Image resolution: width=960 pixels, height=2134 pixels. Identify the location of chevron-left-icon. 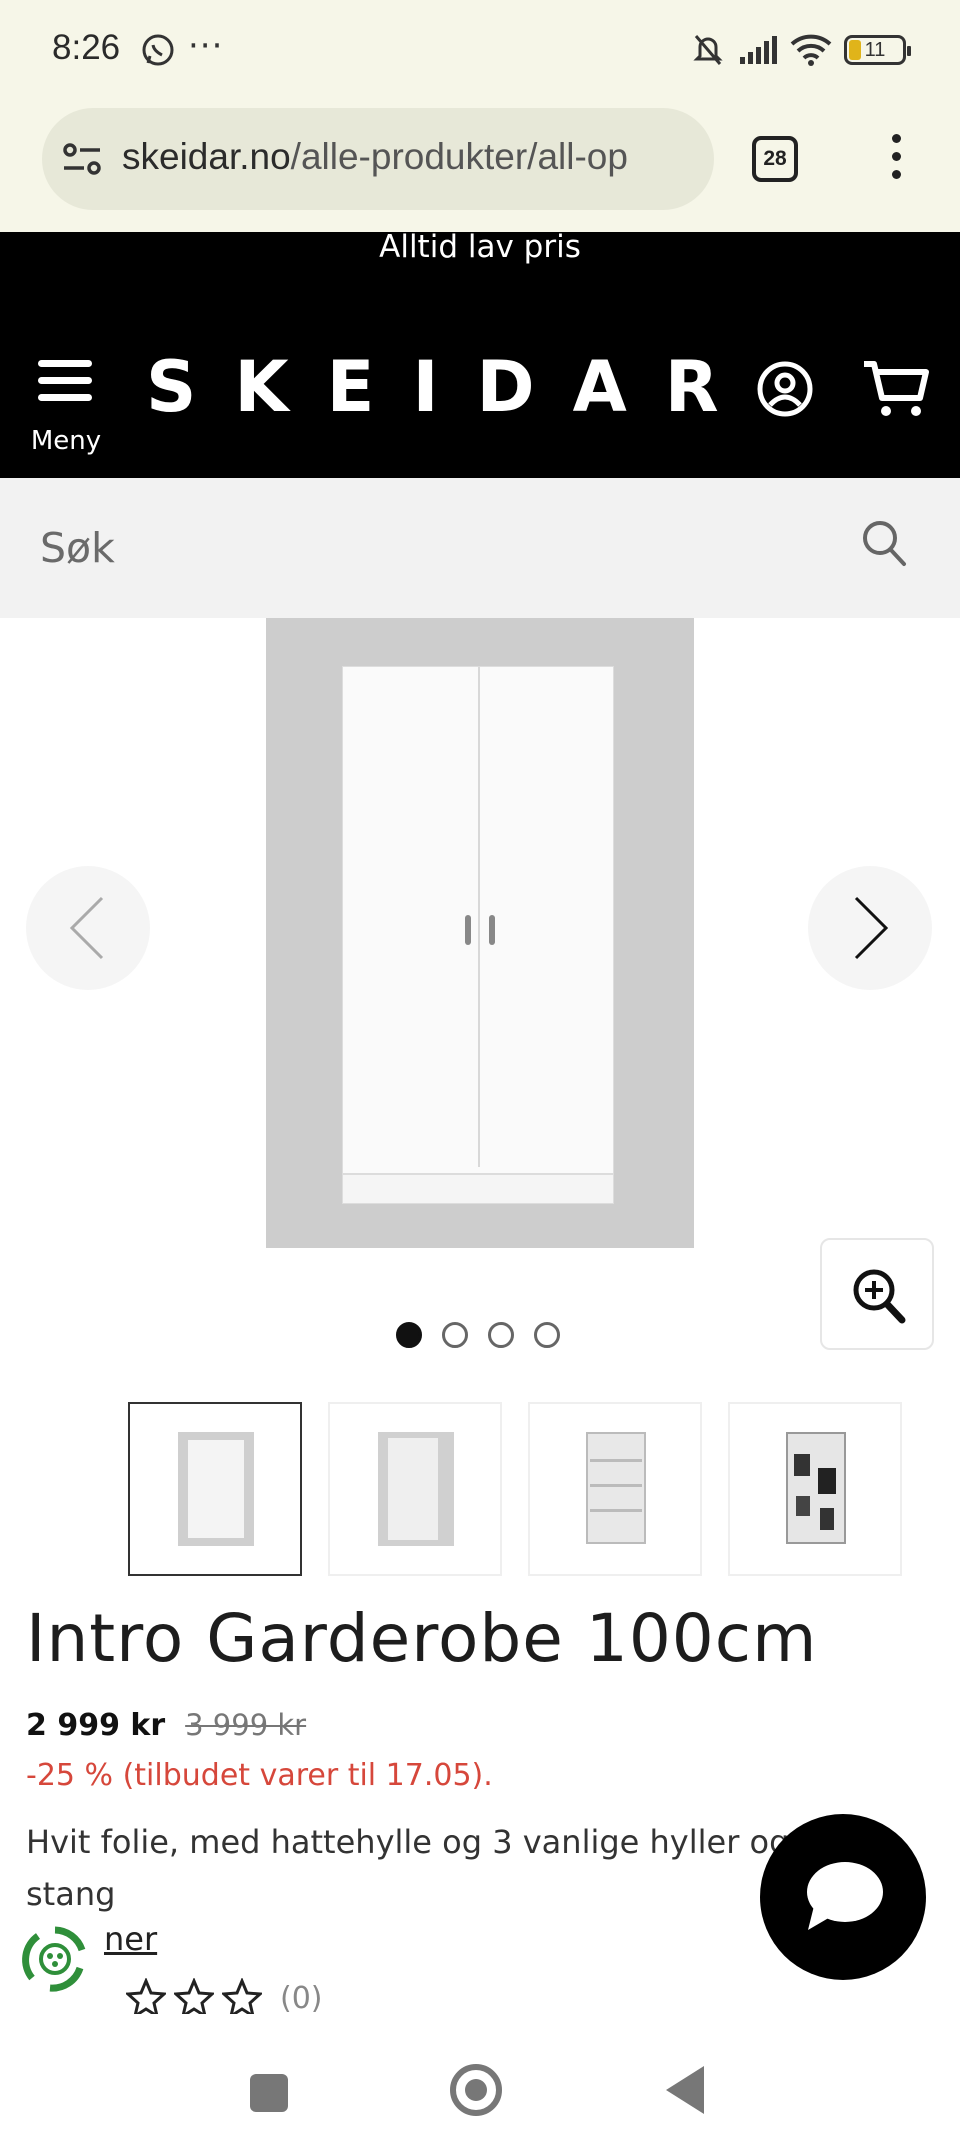
(86, 928).